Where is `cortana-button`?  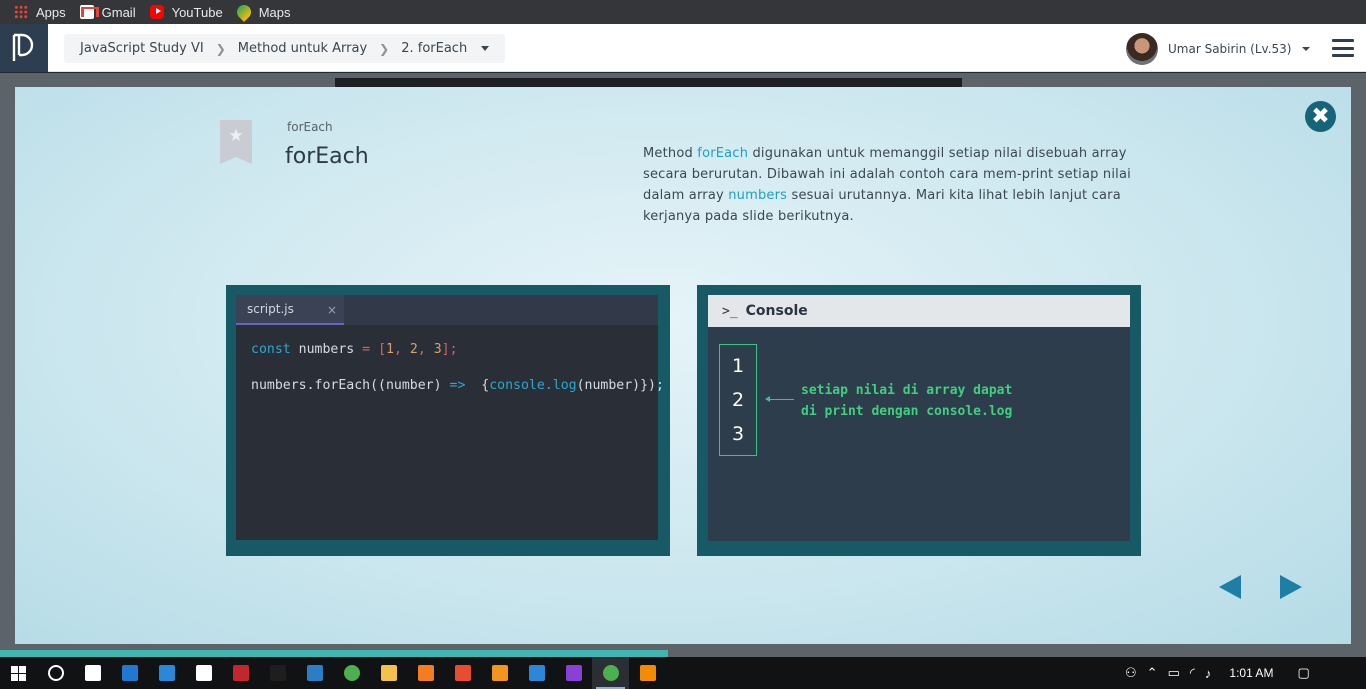
cortana-button is located at coordinates (55, 673).